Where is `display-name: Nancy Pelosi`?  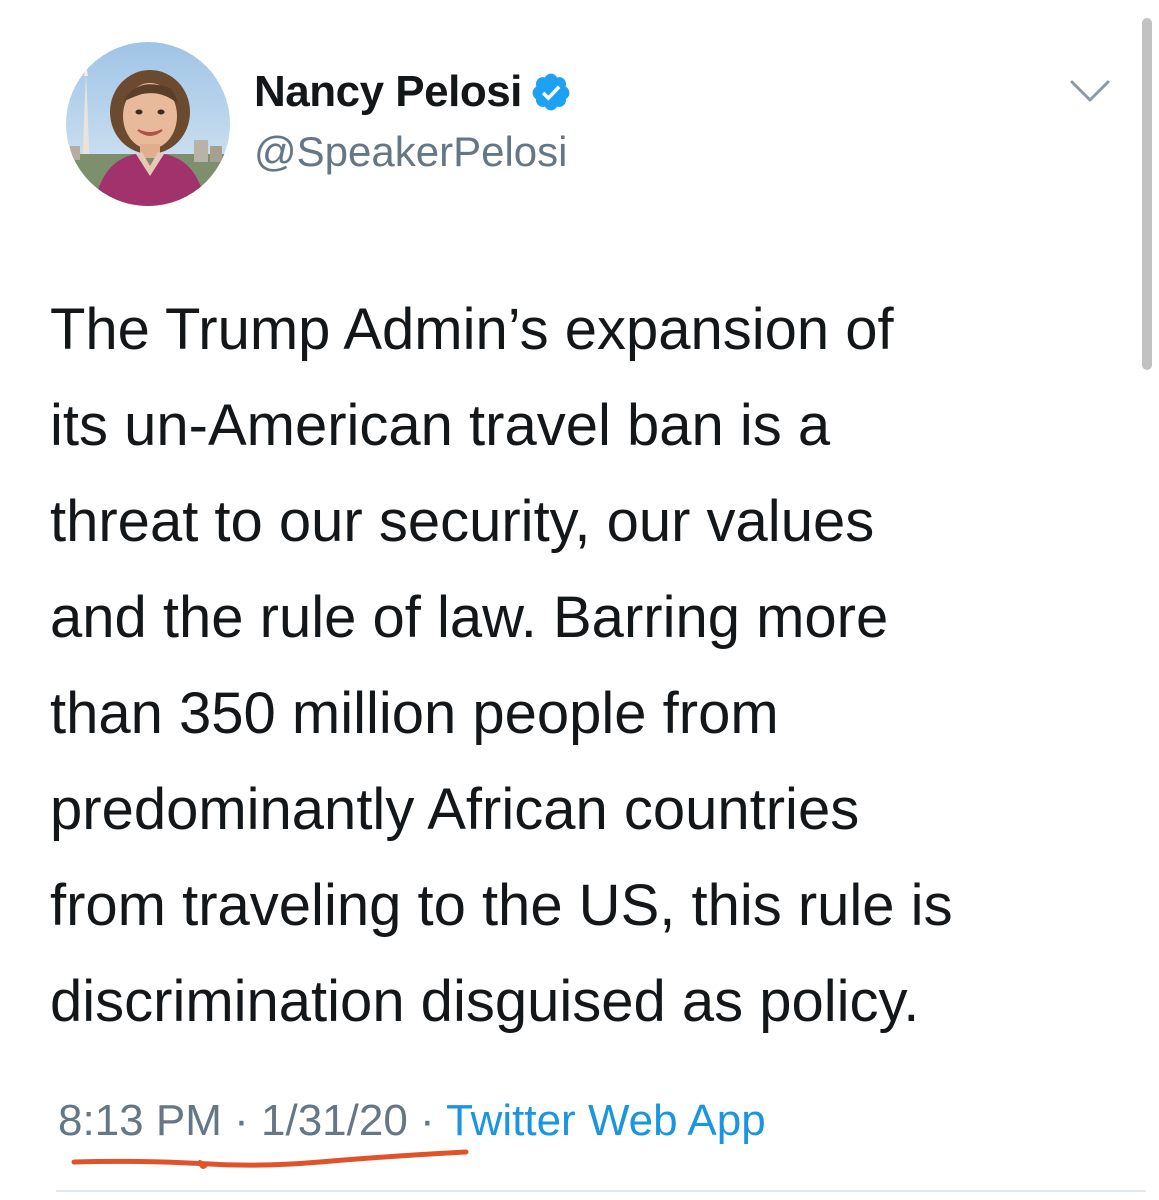 display-name: Nancy Pelosi is located at coordinates (388, 92).